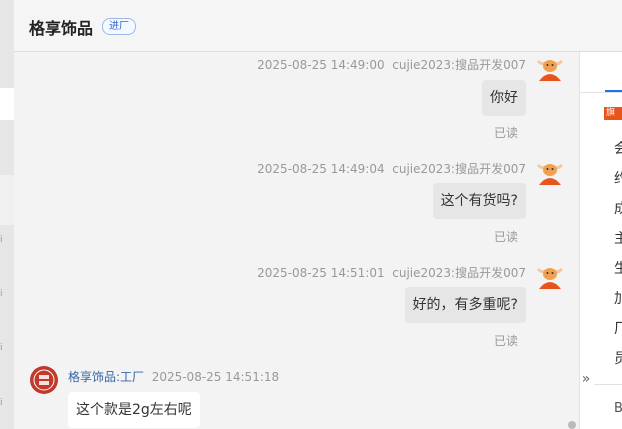 The width and height of the screenshot is (622, 429). I want to click on shop-tag: 旗, so click(613, 113).